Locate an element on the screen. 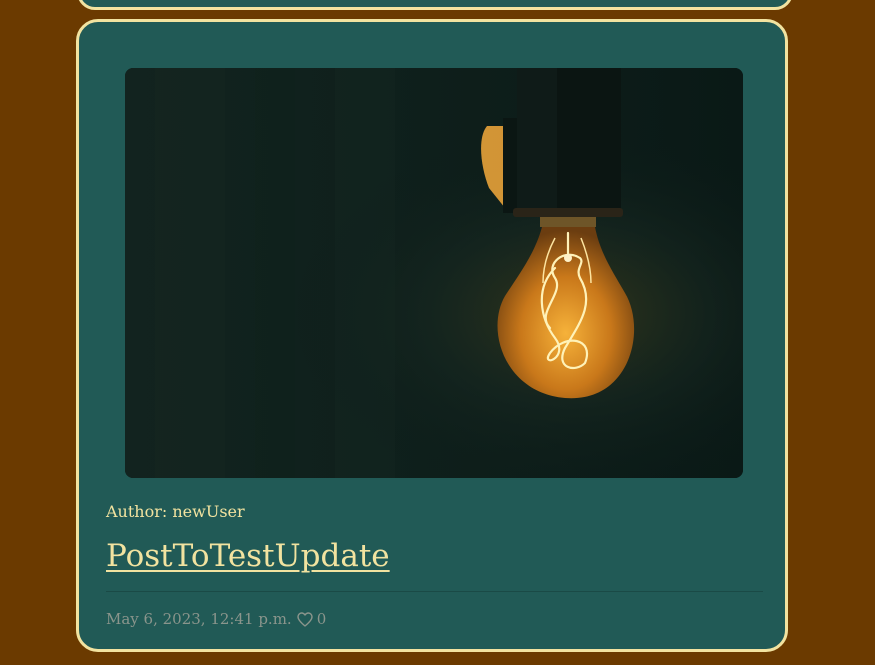 This screenshot has height=665, width=875. divider is located at coordinates (434, 591).